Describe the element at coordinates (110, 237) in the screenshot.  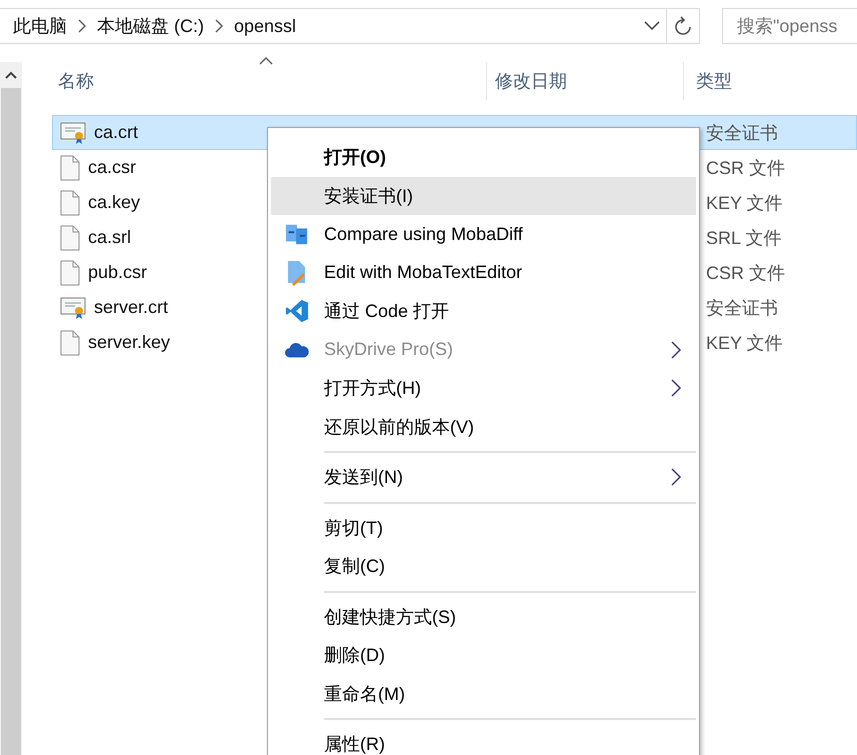
I see `file-name: ca.srl` at that location.